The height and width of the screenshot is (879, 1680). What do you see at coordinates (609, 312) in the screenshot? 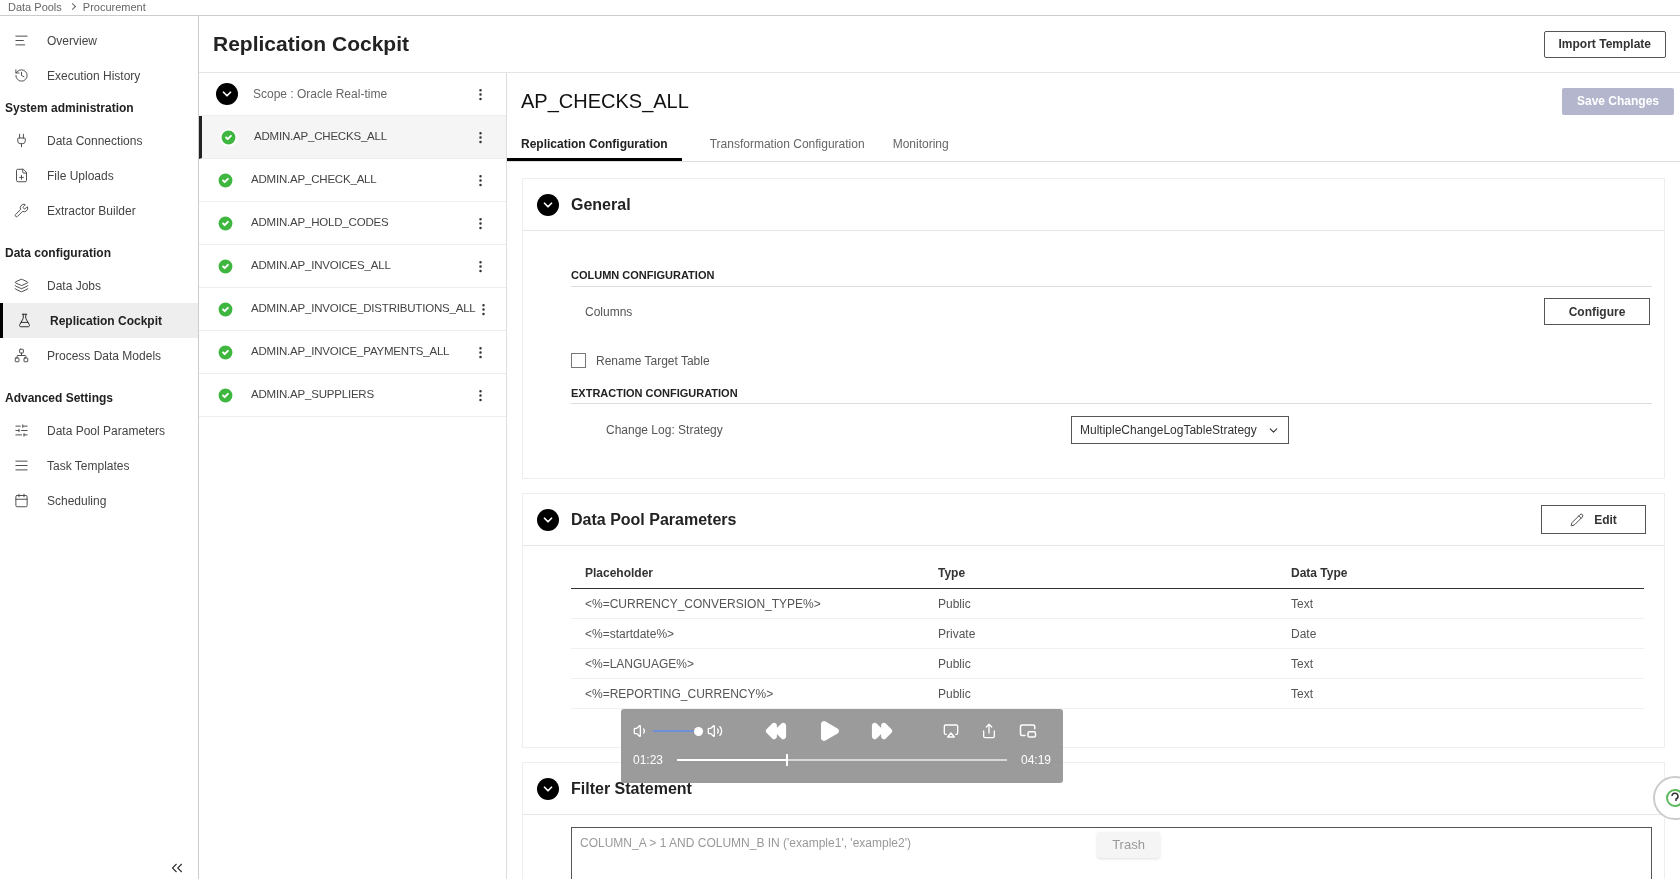
I see `field-label: Columns` at bounding box center [609, 312].